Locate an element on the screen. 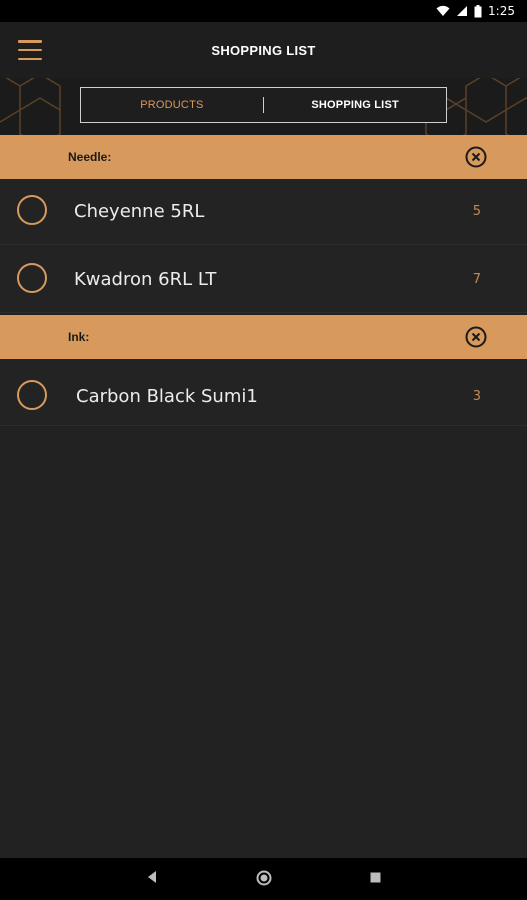 The width and height of the screenshot is (527, 900). category-label: Ink: is located at coordinates (79, 337).